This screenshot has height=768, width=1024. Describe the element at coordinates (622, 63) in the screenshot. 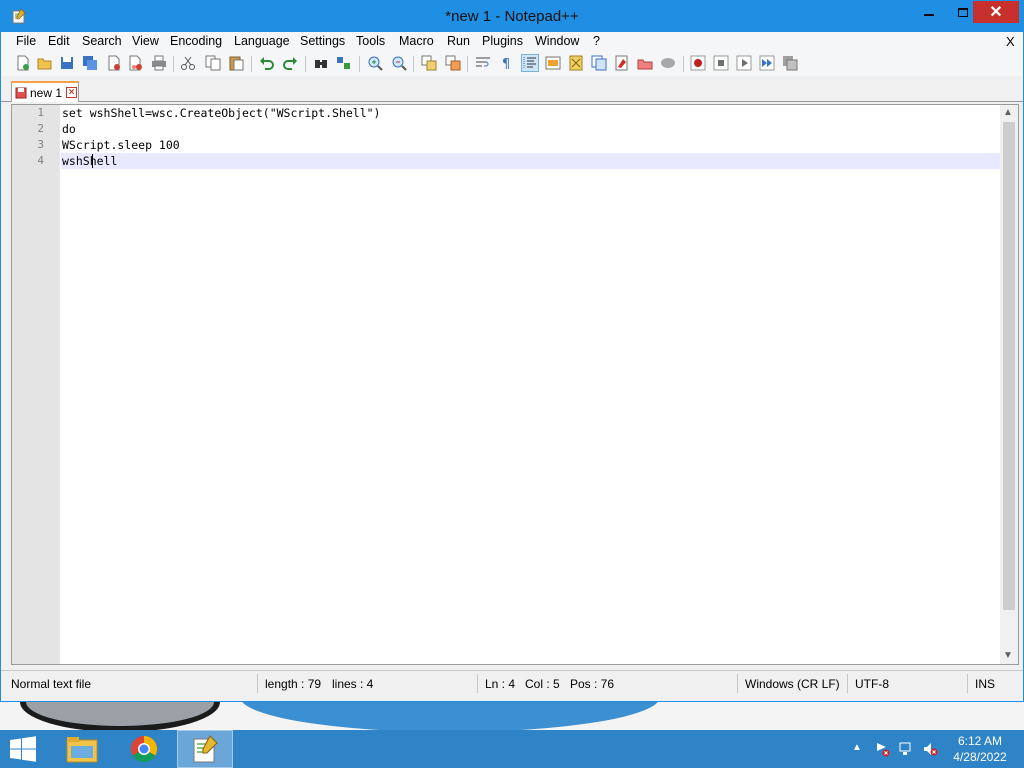

I see `folder-as-workspace-icon` at that location.